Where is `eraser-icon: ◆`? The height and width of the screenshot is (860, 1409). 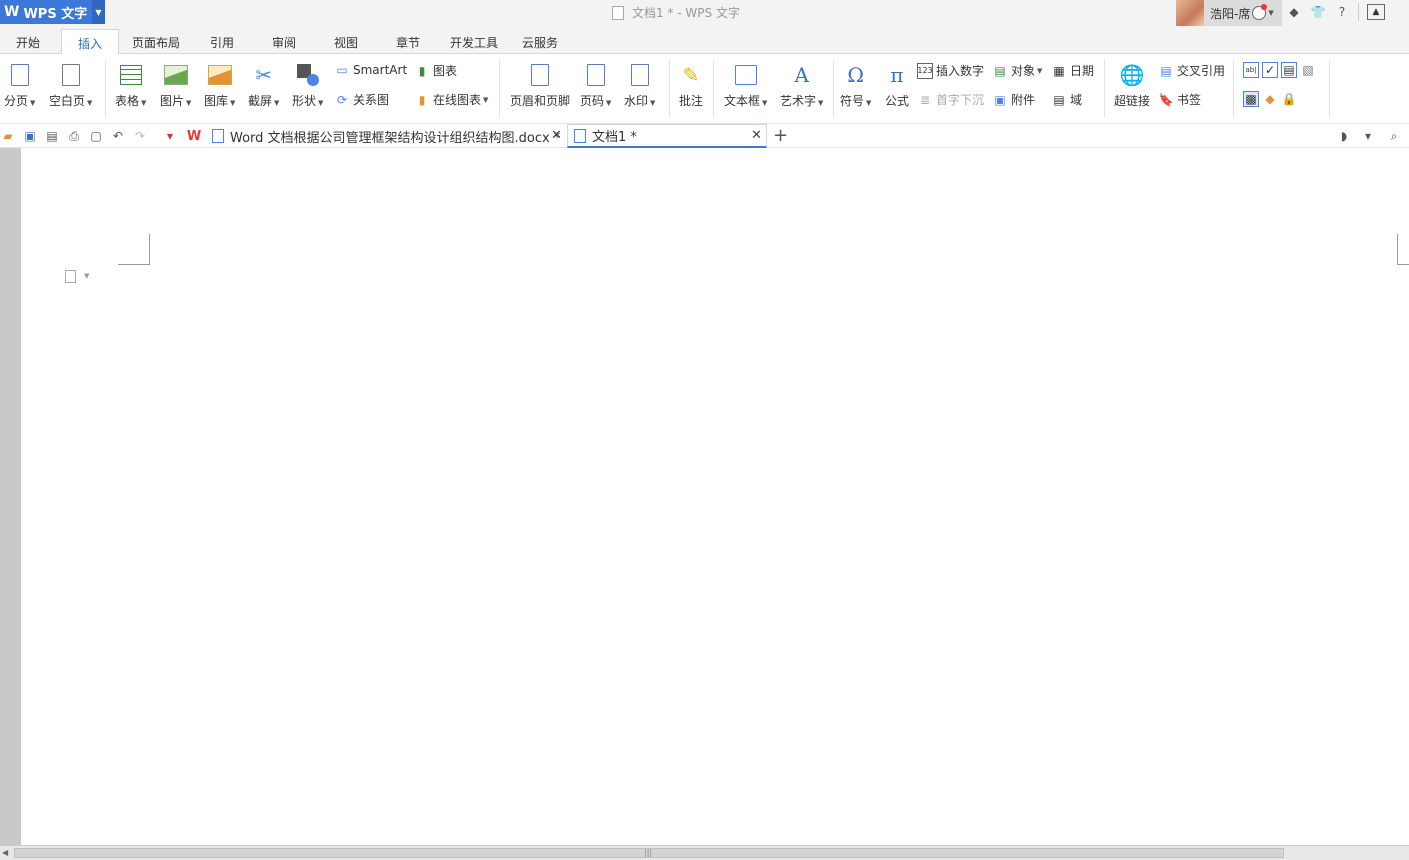 eraser-icon: ◆ is located at coordinates (1270, 99).